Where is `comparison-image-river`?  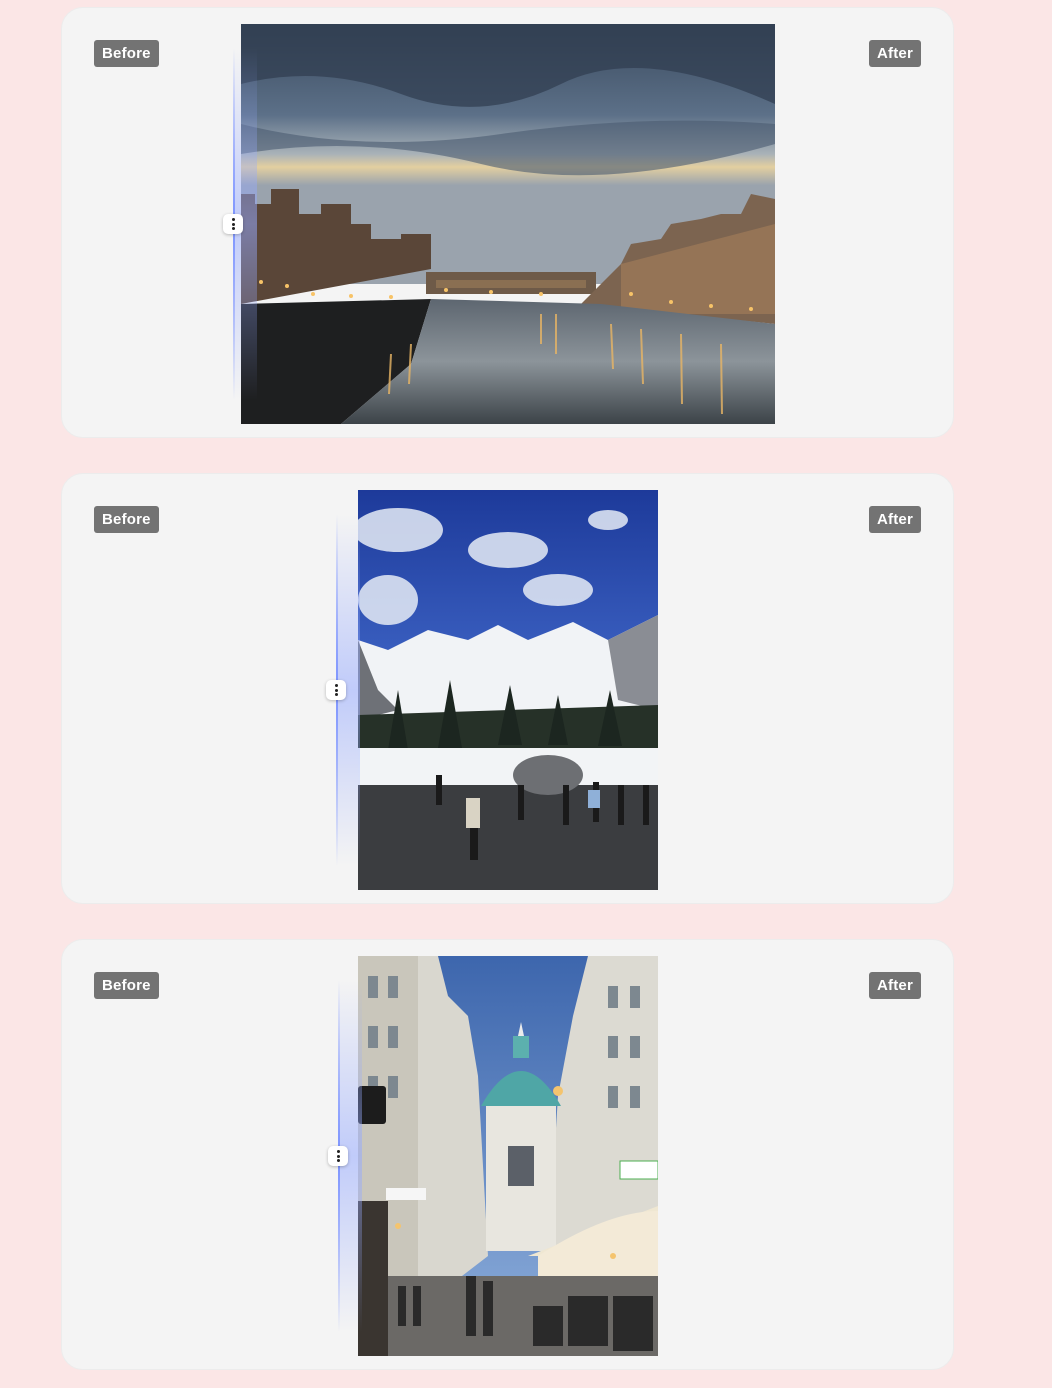
comparison-image-river is located at coordinates (508, 224).